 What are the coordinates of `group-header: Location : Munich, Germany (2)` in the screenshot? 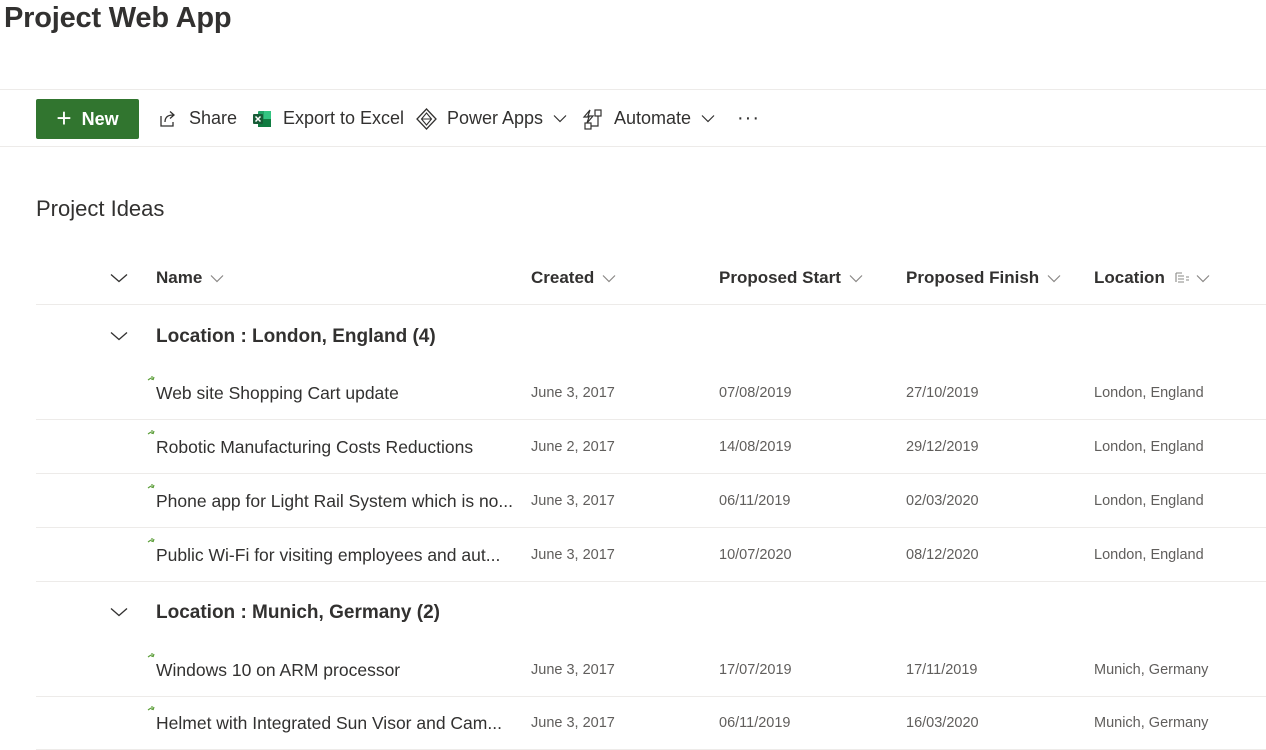 It's located at (651, 613).